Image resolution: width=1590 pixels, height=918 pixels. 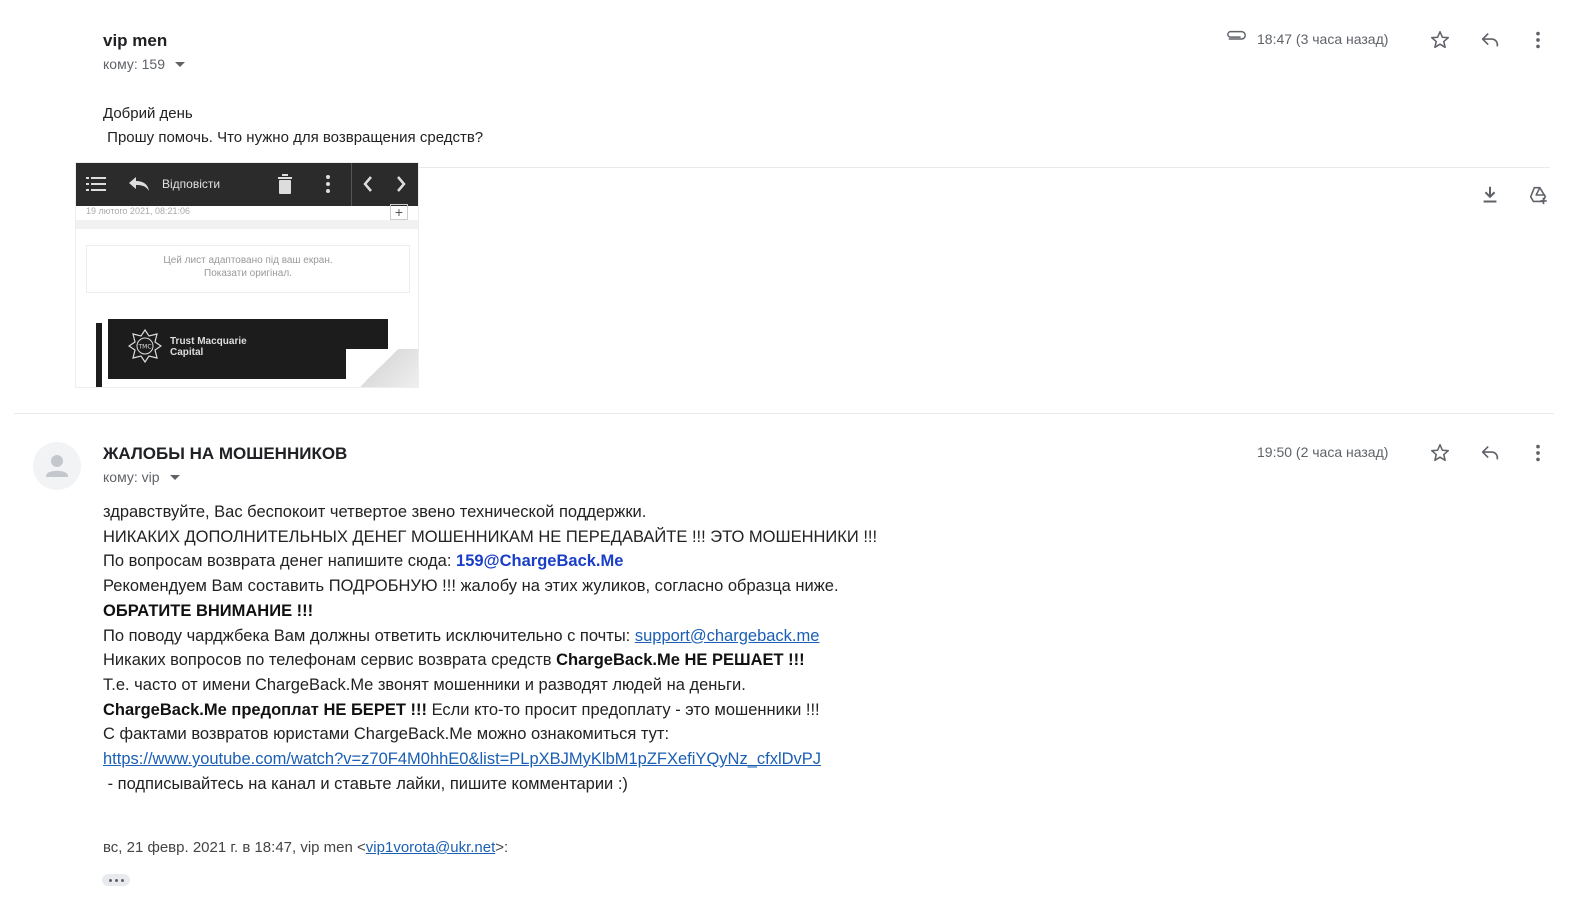 I want to click on quote-text: >:, so click(x=502, y=847).